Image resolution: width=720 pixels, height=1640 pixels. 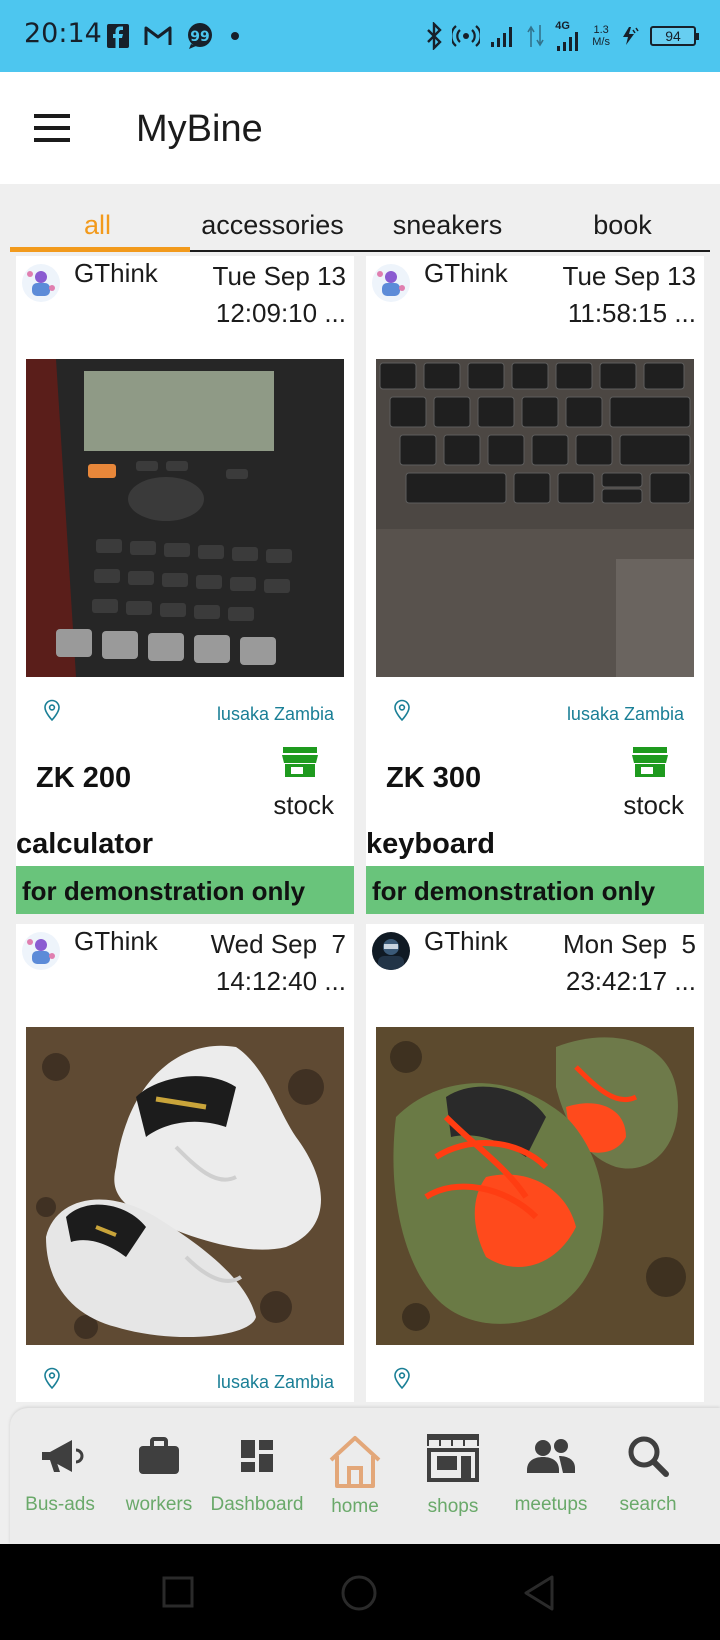 What do you see at coordinates (466, 36) in the screenshot?
I see `hotspot-icon` at bounding box center [466, 36].